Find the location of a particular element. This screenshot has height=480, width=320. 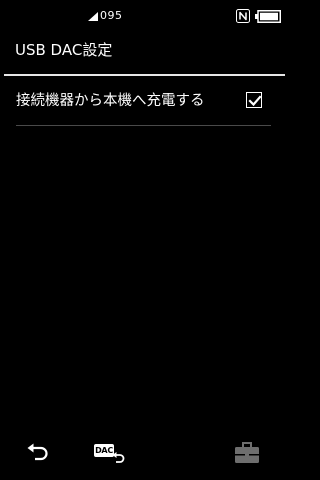

dac-button: DAC is located at coordinates (110, 455).